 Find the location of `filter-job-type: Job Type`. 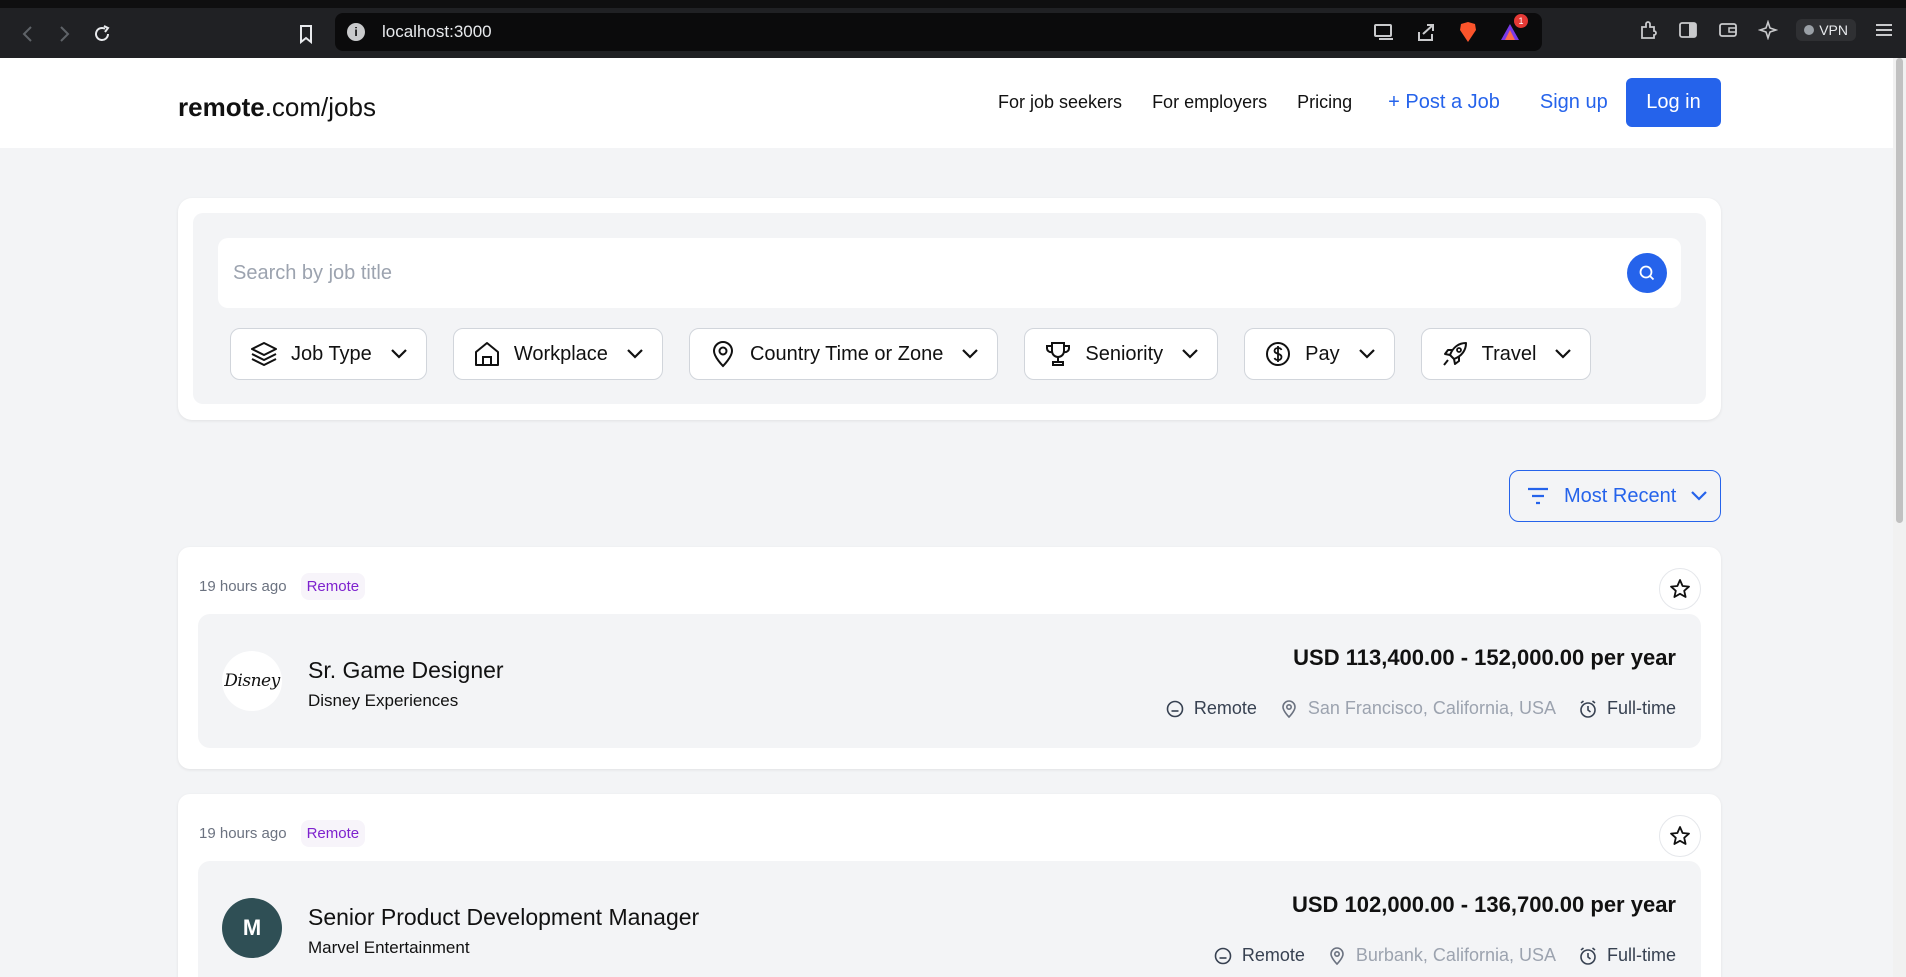

filter-job-type: Job Type is located at coordinates (328, 354).